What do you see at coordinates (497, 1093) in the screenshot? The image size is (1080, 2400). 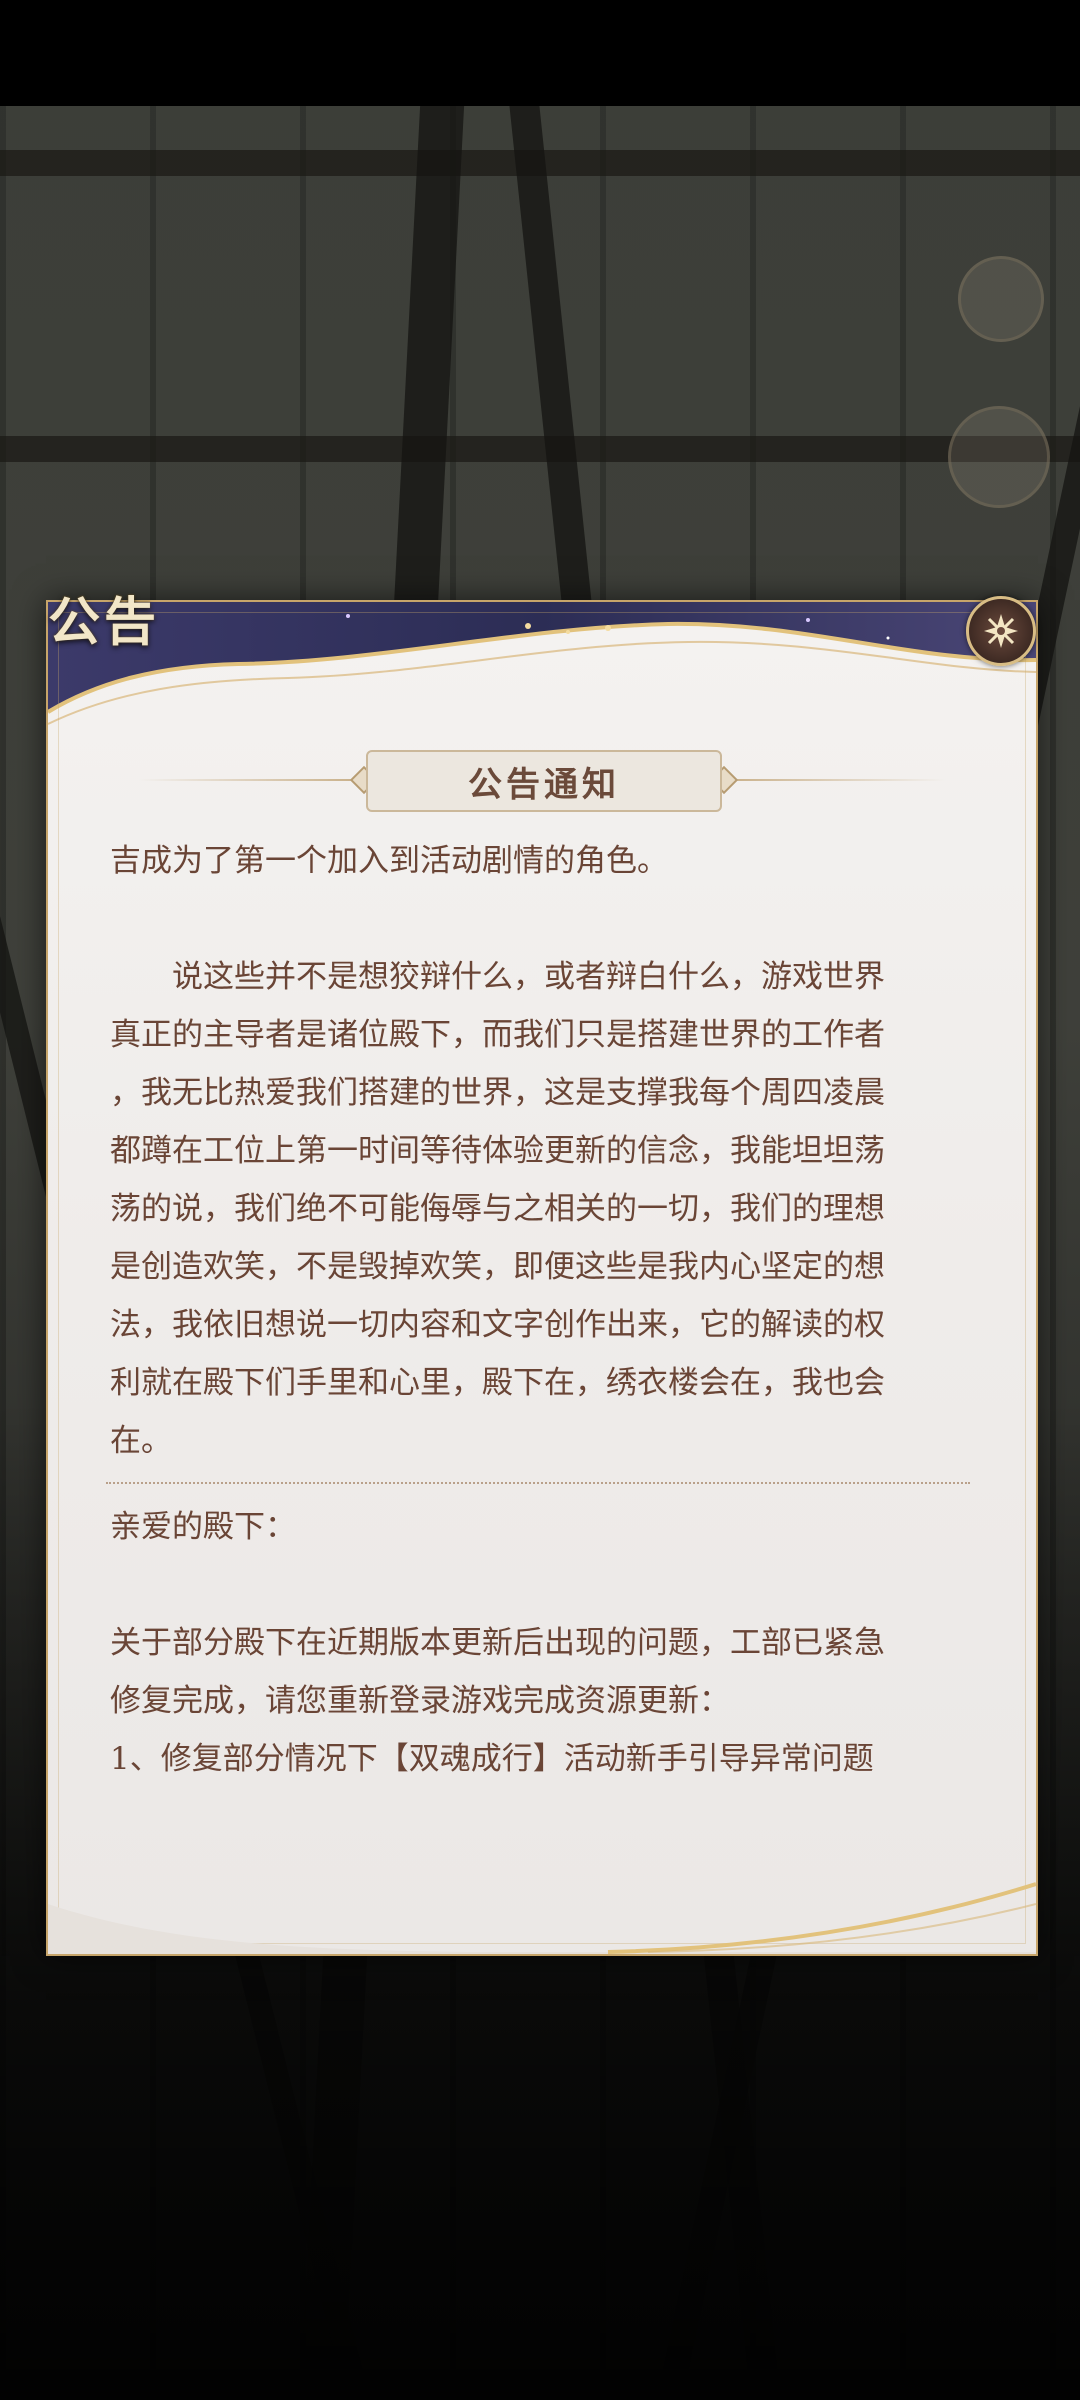 I see `body-line: ，我无比热爱我们搭建的世界，这是支撑我每个周四凌晨` at bounding box center [497, 1093].